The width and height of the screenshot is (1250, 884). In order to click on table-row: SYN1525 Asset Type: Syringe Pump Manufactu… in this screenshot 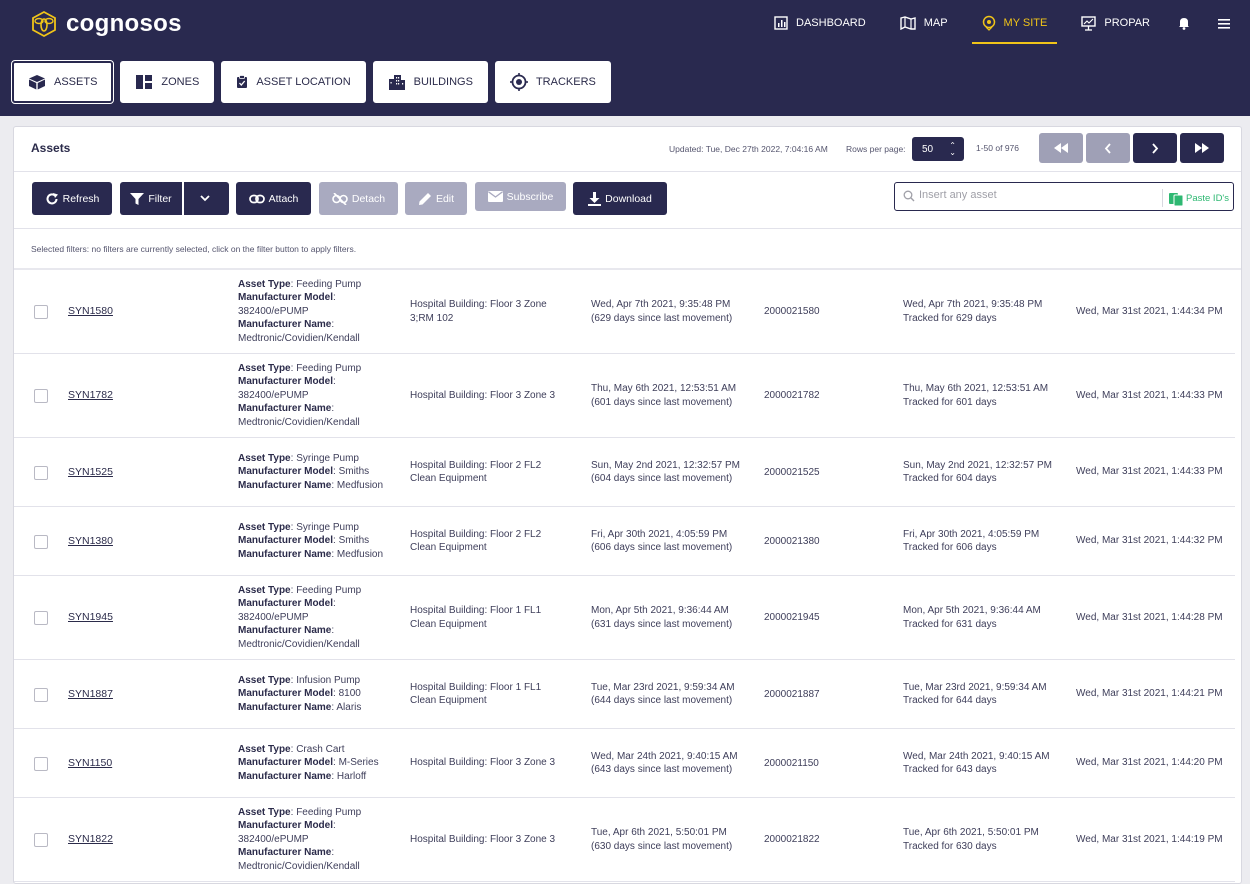, I will do `click(624, 472)`.